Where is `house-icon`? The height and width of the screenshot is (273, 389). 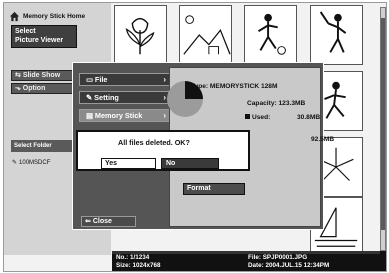
house-icon is located at coordinates (207, 35).